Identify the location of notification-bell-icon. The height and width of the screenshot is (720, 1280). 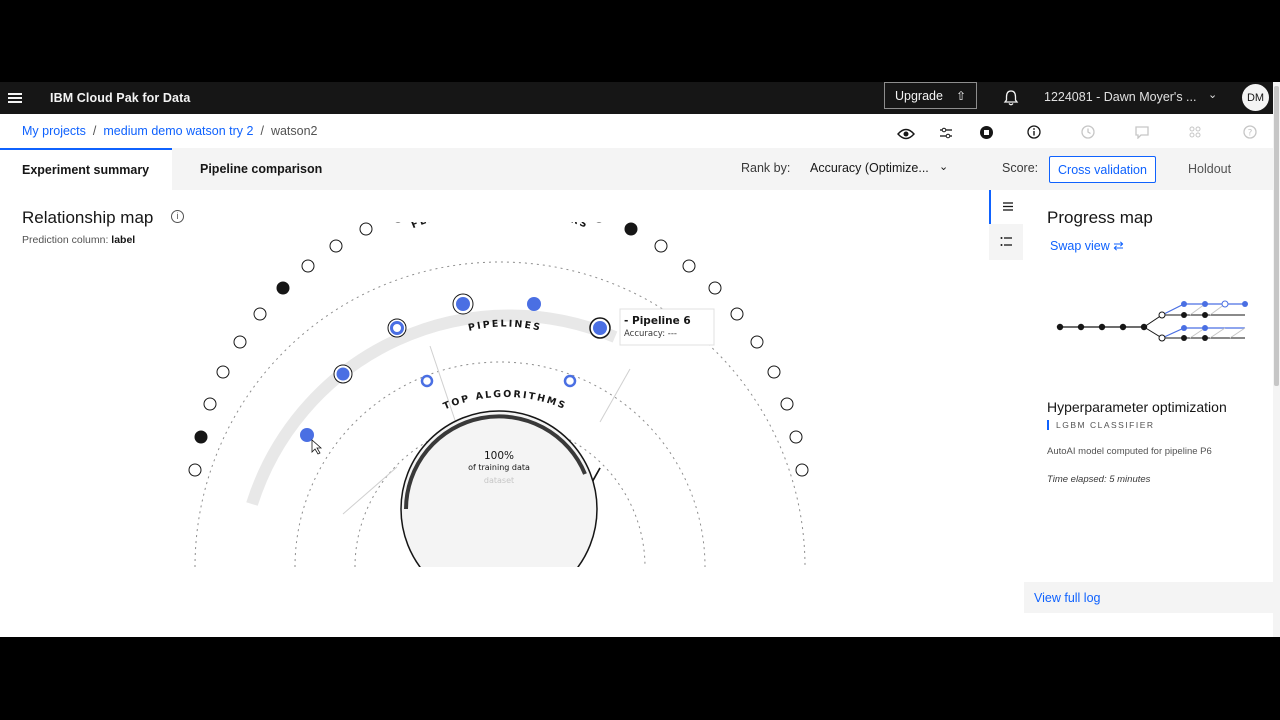
(1011, 98).